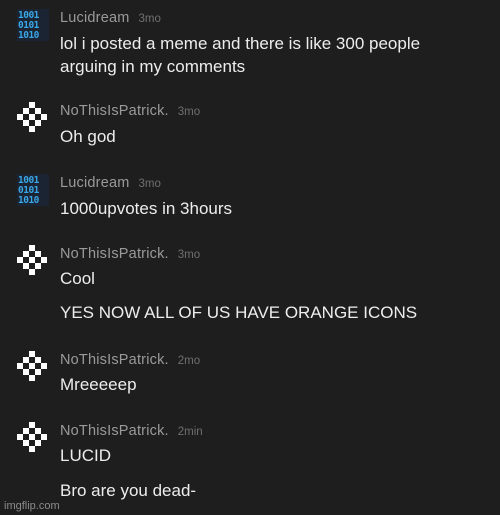  I want to click on timestamp: 2min, so click(190, 432).